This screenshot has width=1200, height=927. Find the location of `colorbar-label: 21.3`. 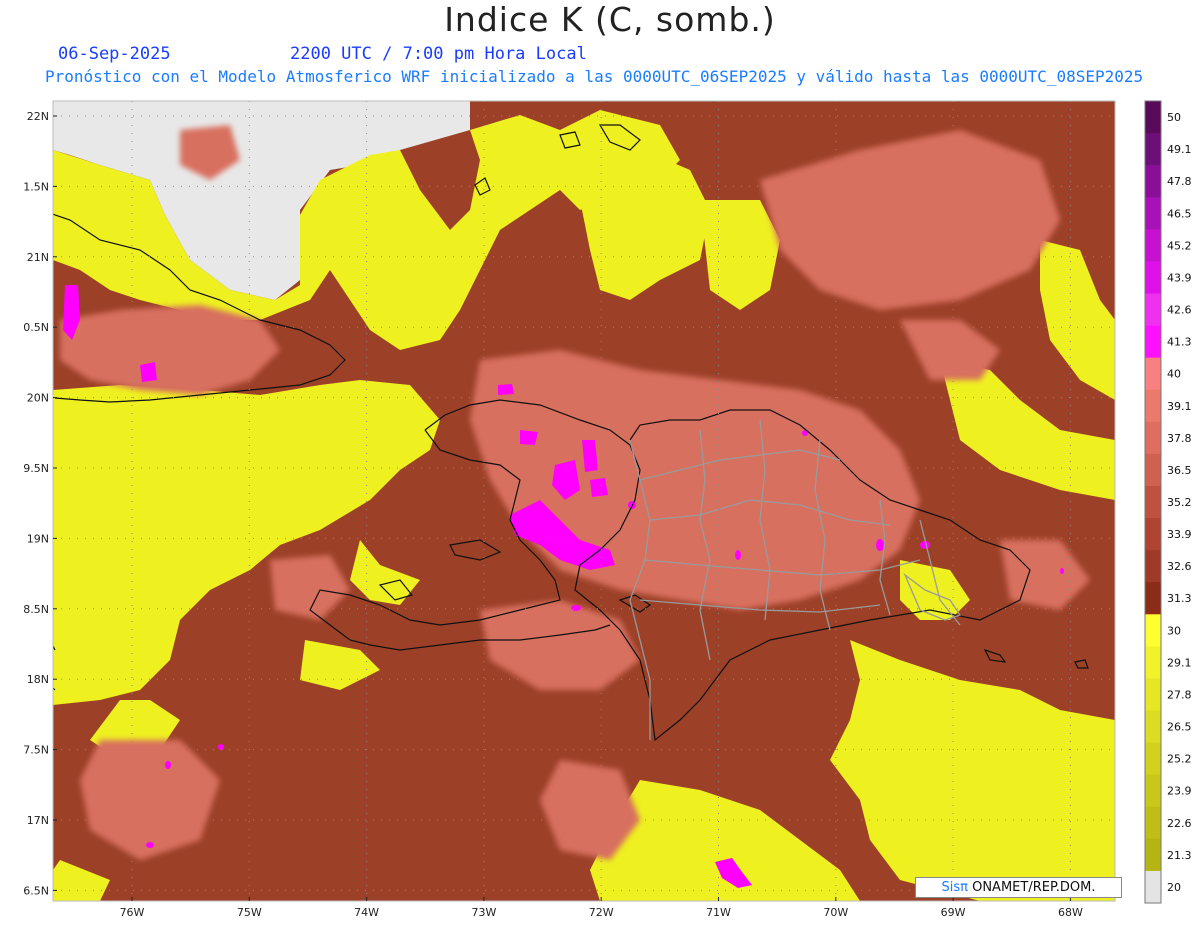

colorbar-label: 21.3 is located at coordinates (1179, 855).